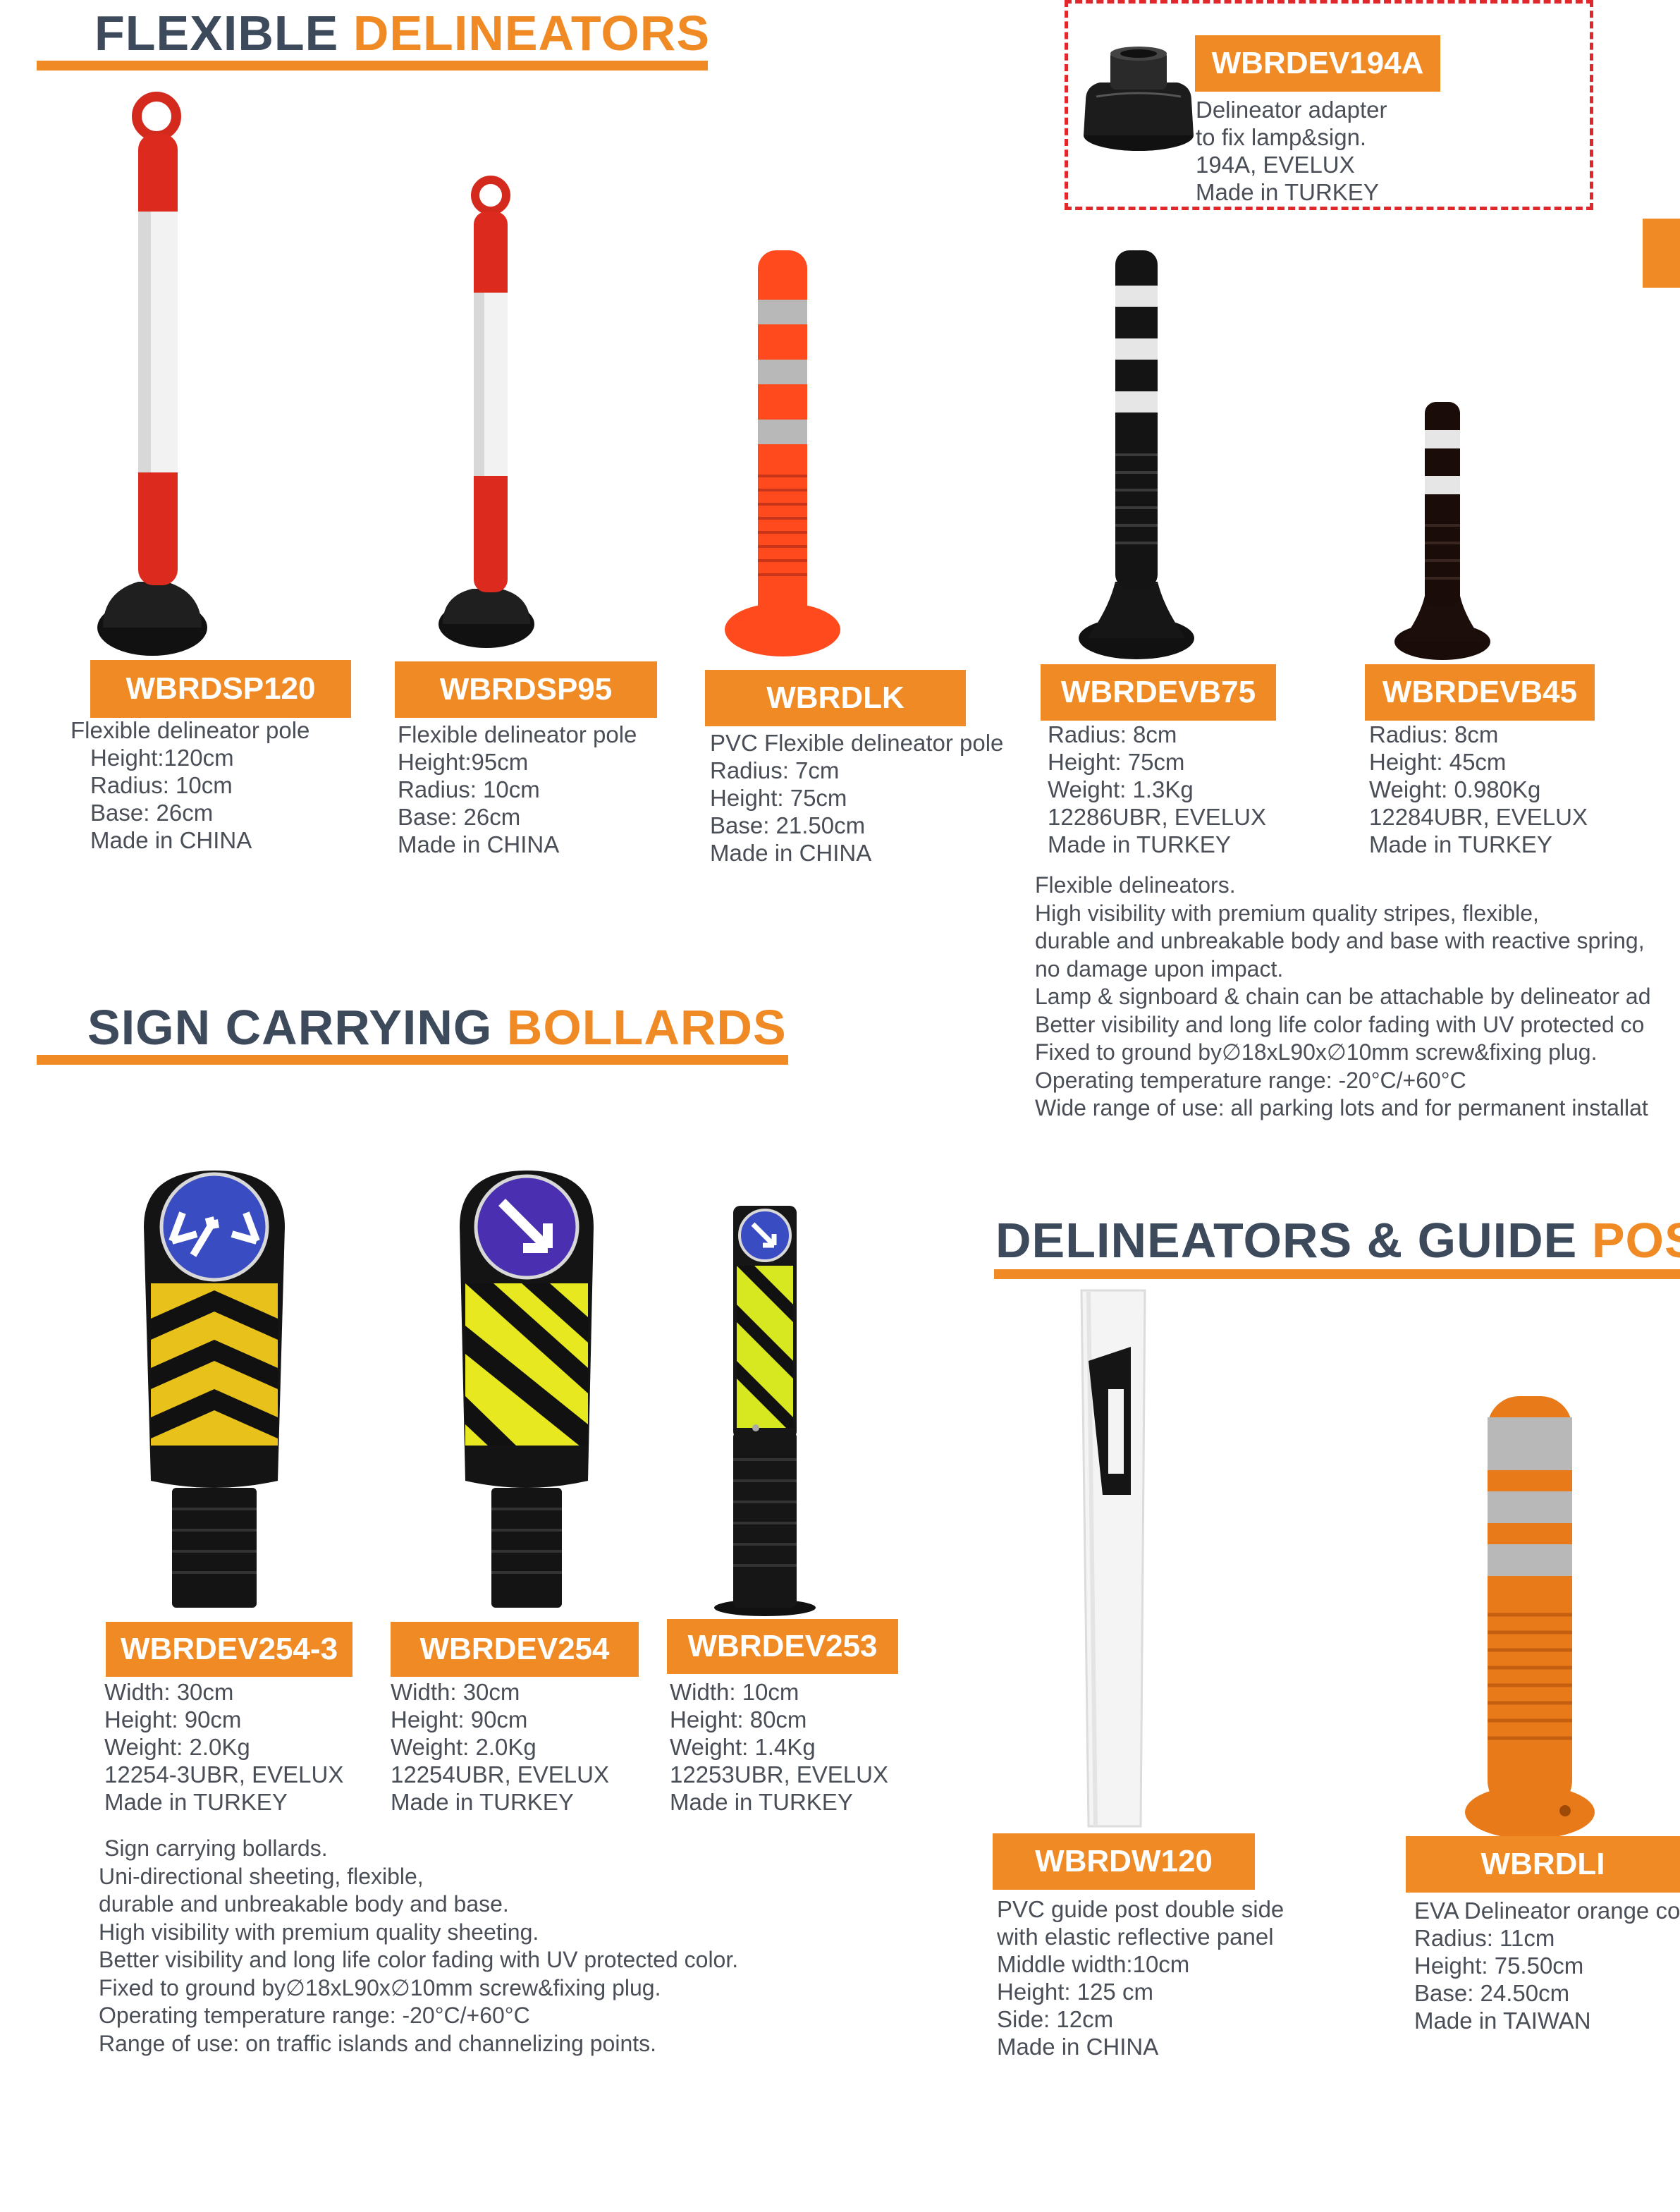  What do you see at coordinates (1317, 63) in the screenshot?
I see `adapter-code: WBRDEV194A` at bounding box center [1317, 63].